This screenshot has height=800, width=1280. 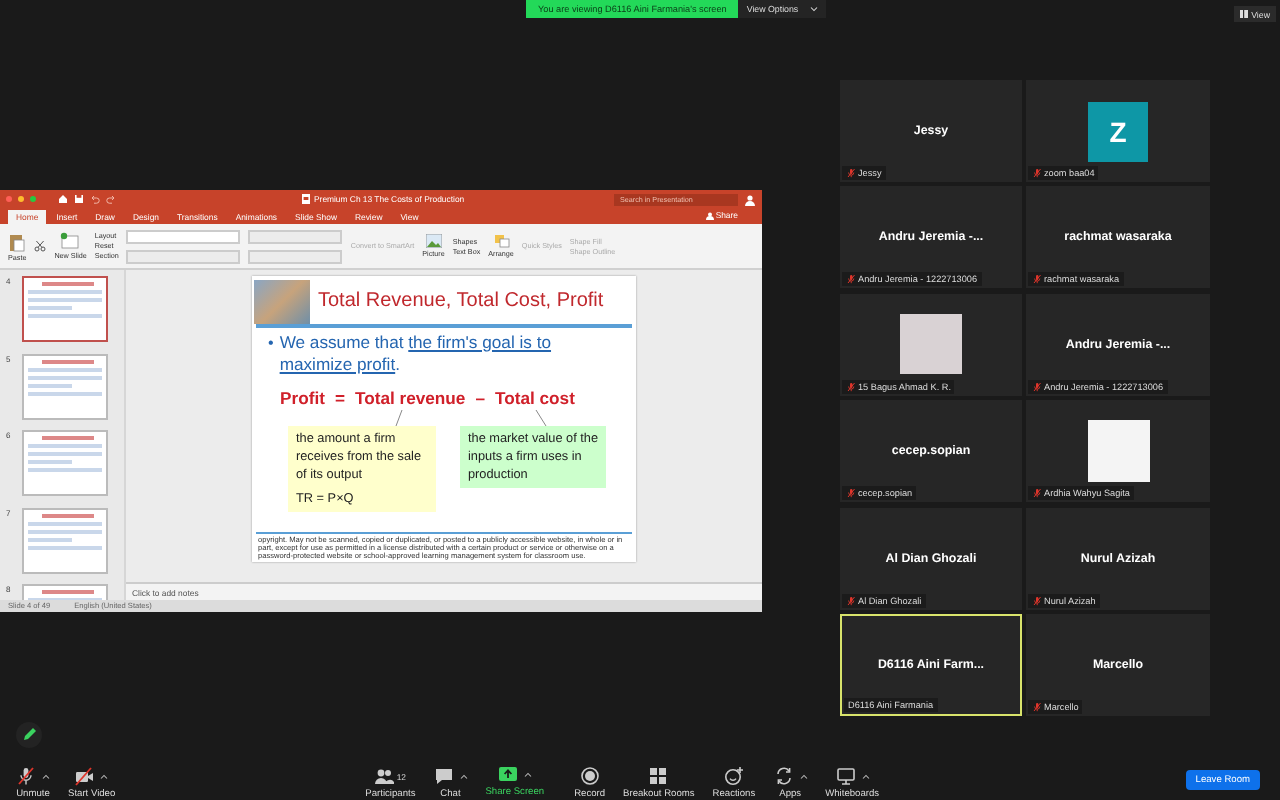 I want to click on apps-icon, so click(x=783, y=776).